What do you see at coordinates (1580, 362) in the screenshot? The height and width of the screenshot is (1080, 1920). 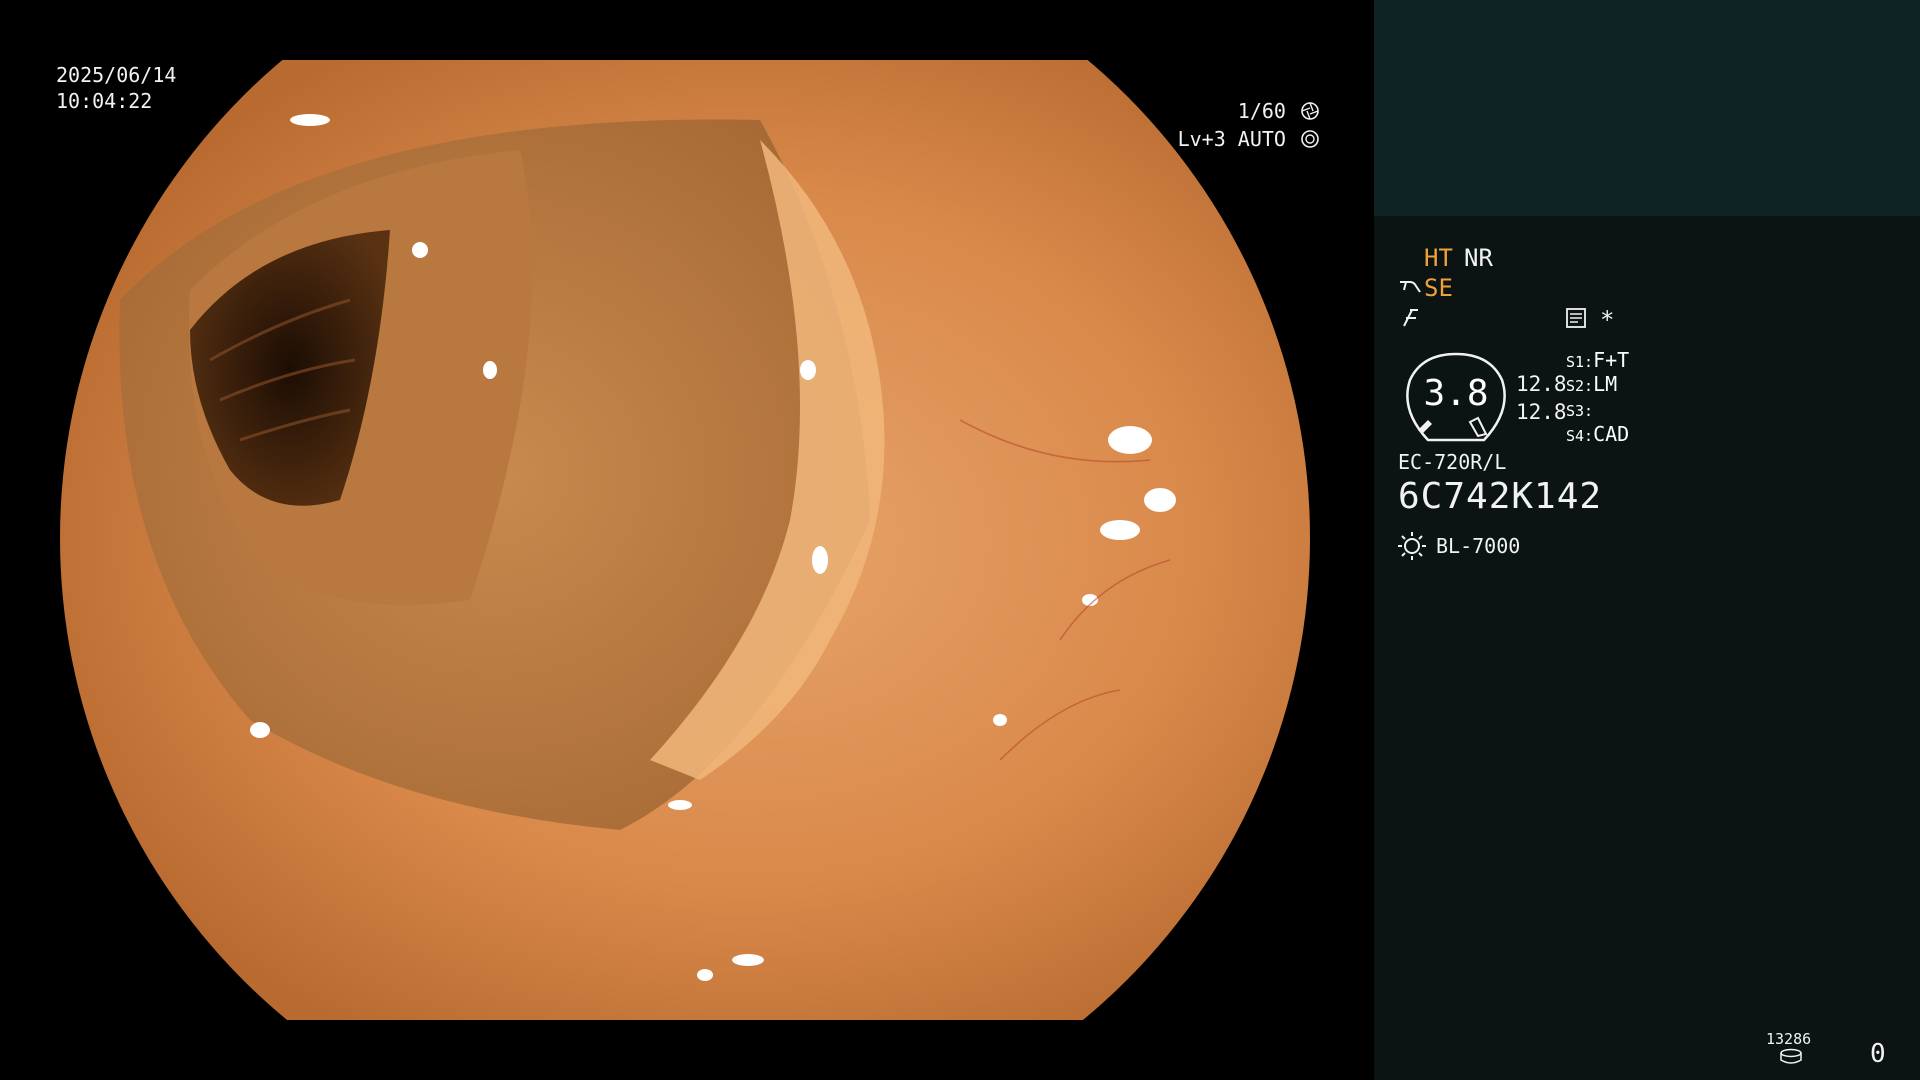 I see `switch-key: S1:` at bounding box center [1580, 362].